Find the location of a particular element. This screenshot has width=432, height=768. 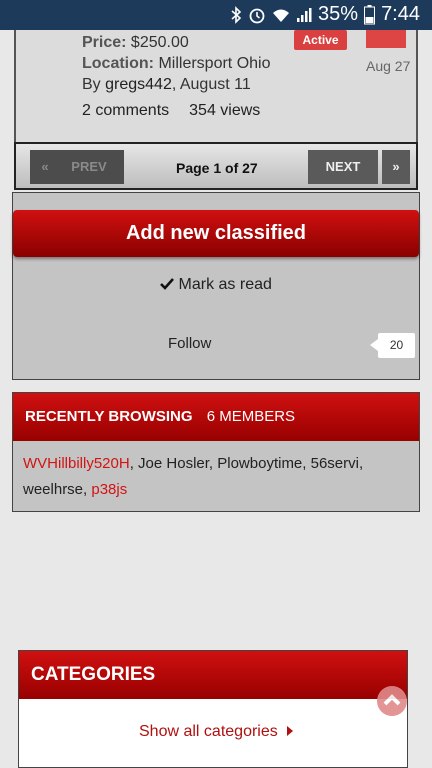

follower-count: 20 is located at coordinates (392, 345).